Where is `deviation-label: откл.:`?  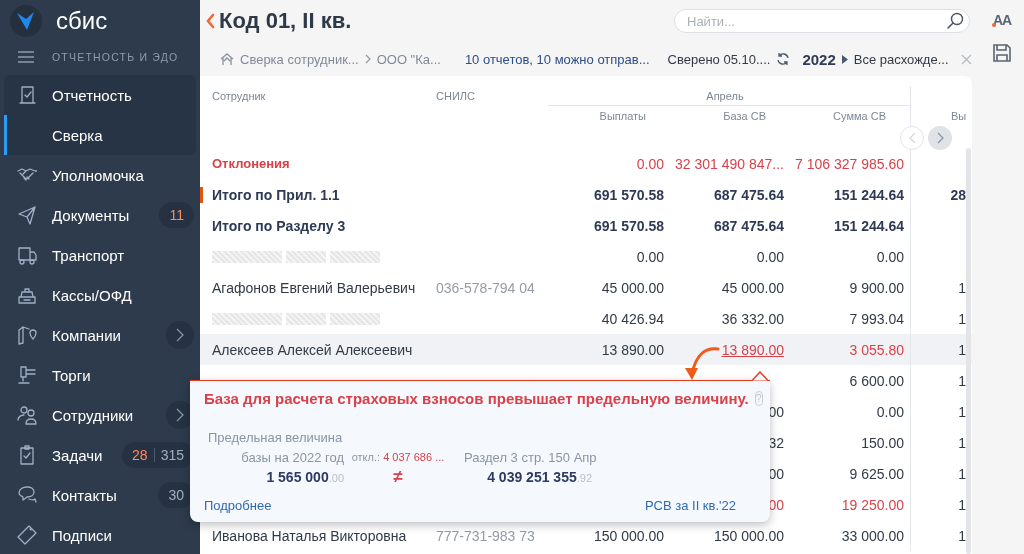 deviation-label: откл.: is located at coordinates (366, 457).